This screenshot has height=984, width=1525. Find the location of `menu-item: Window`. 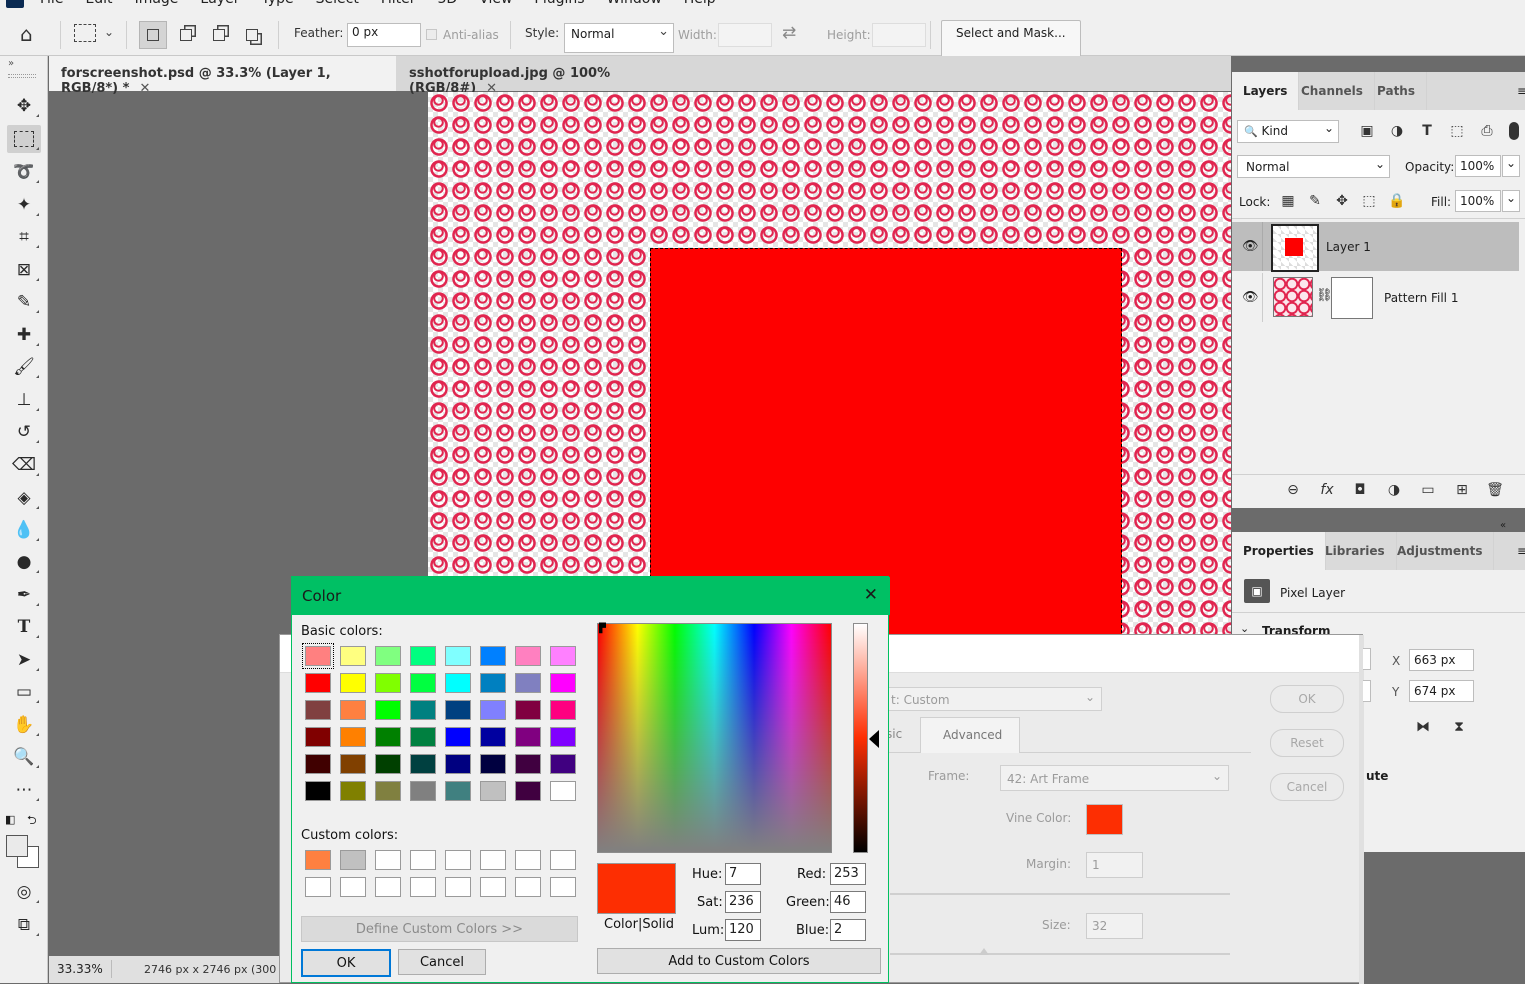

menu-item: Window is located at coordinates (634, 3).